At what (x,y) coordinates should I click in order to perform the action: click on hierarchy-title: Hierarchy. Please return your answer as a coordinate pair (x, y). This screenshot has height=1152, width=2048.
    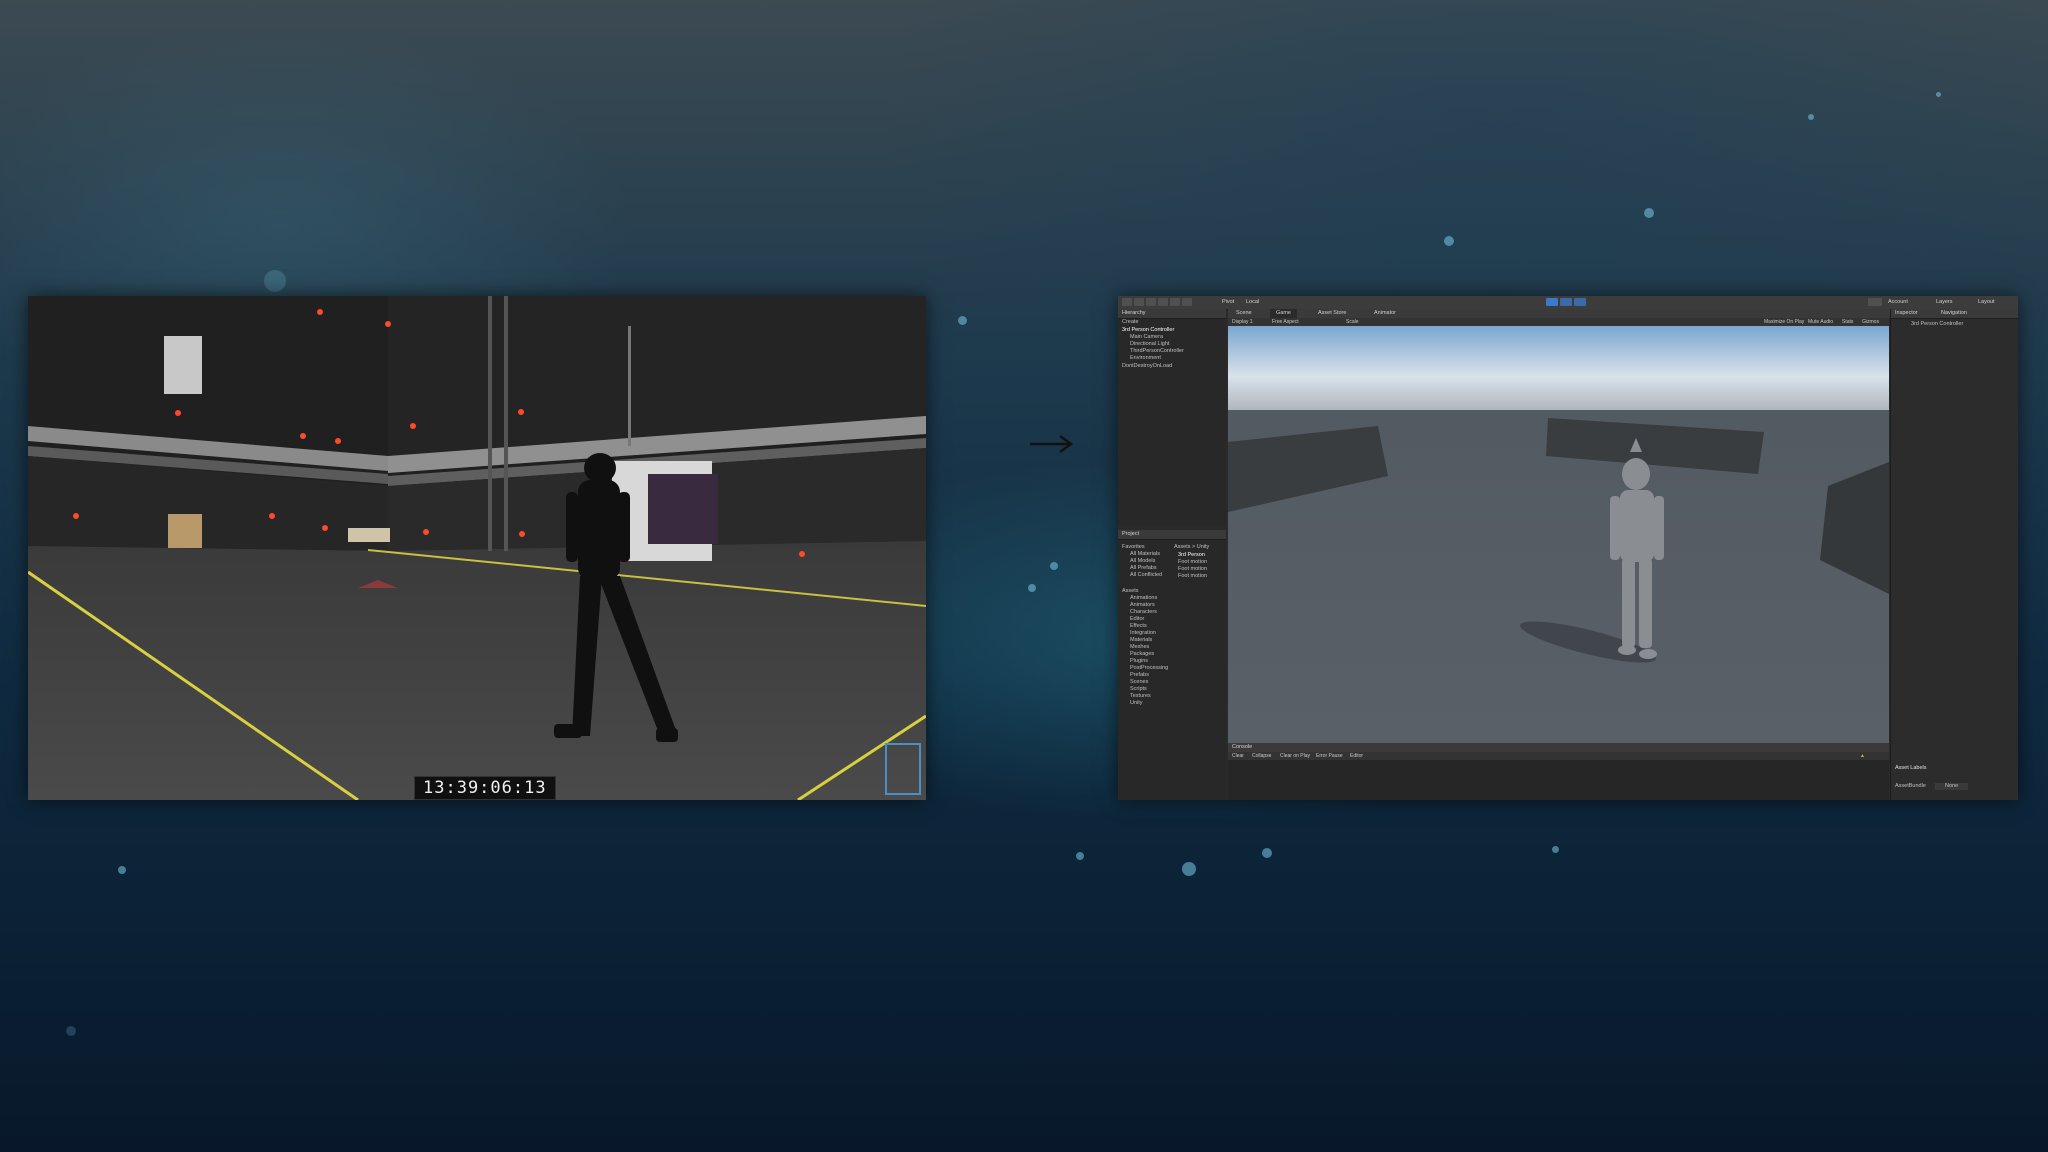
    Looking at the image, I should click on (1134, 313).